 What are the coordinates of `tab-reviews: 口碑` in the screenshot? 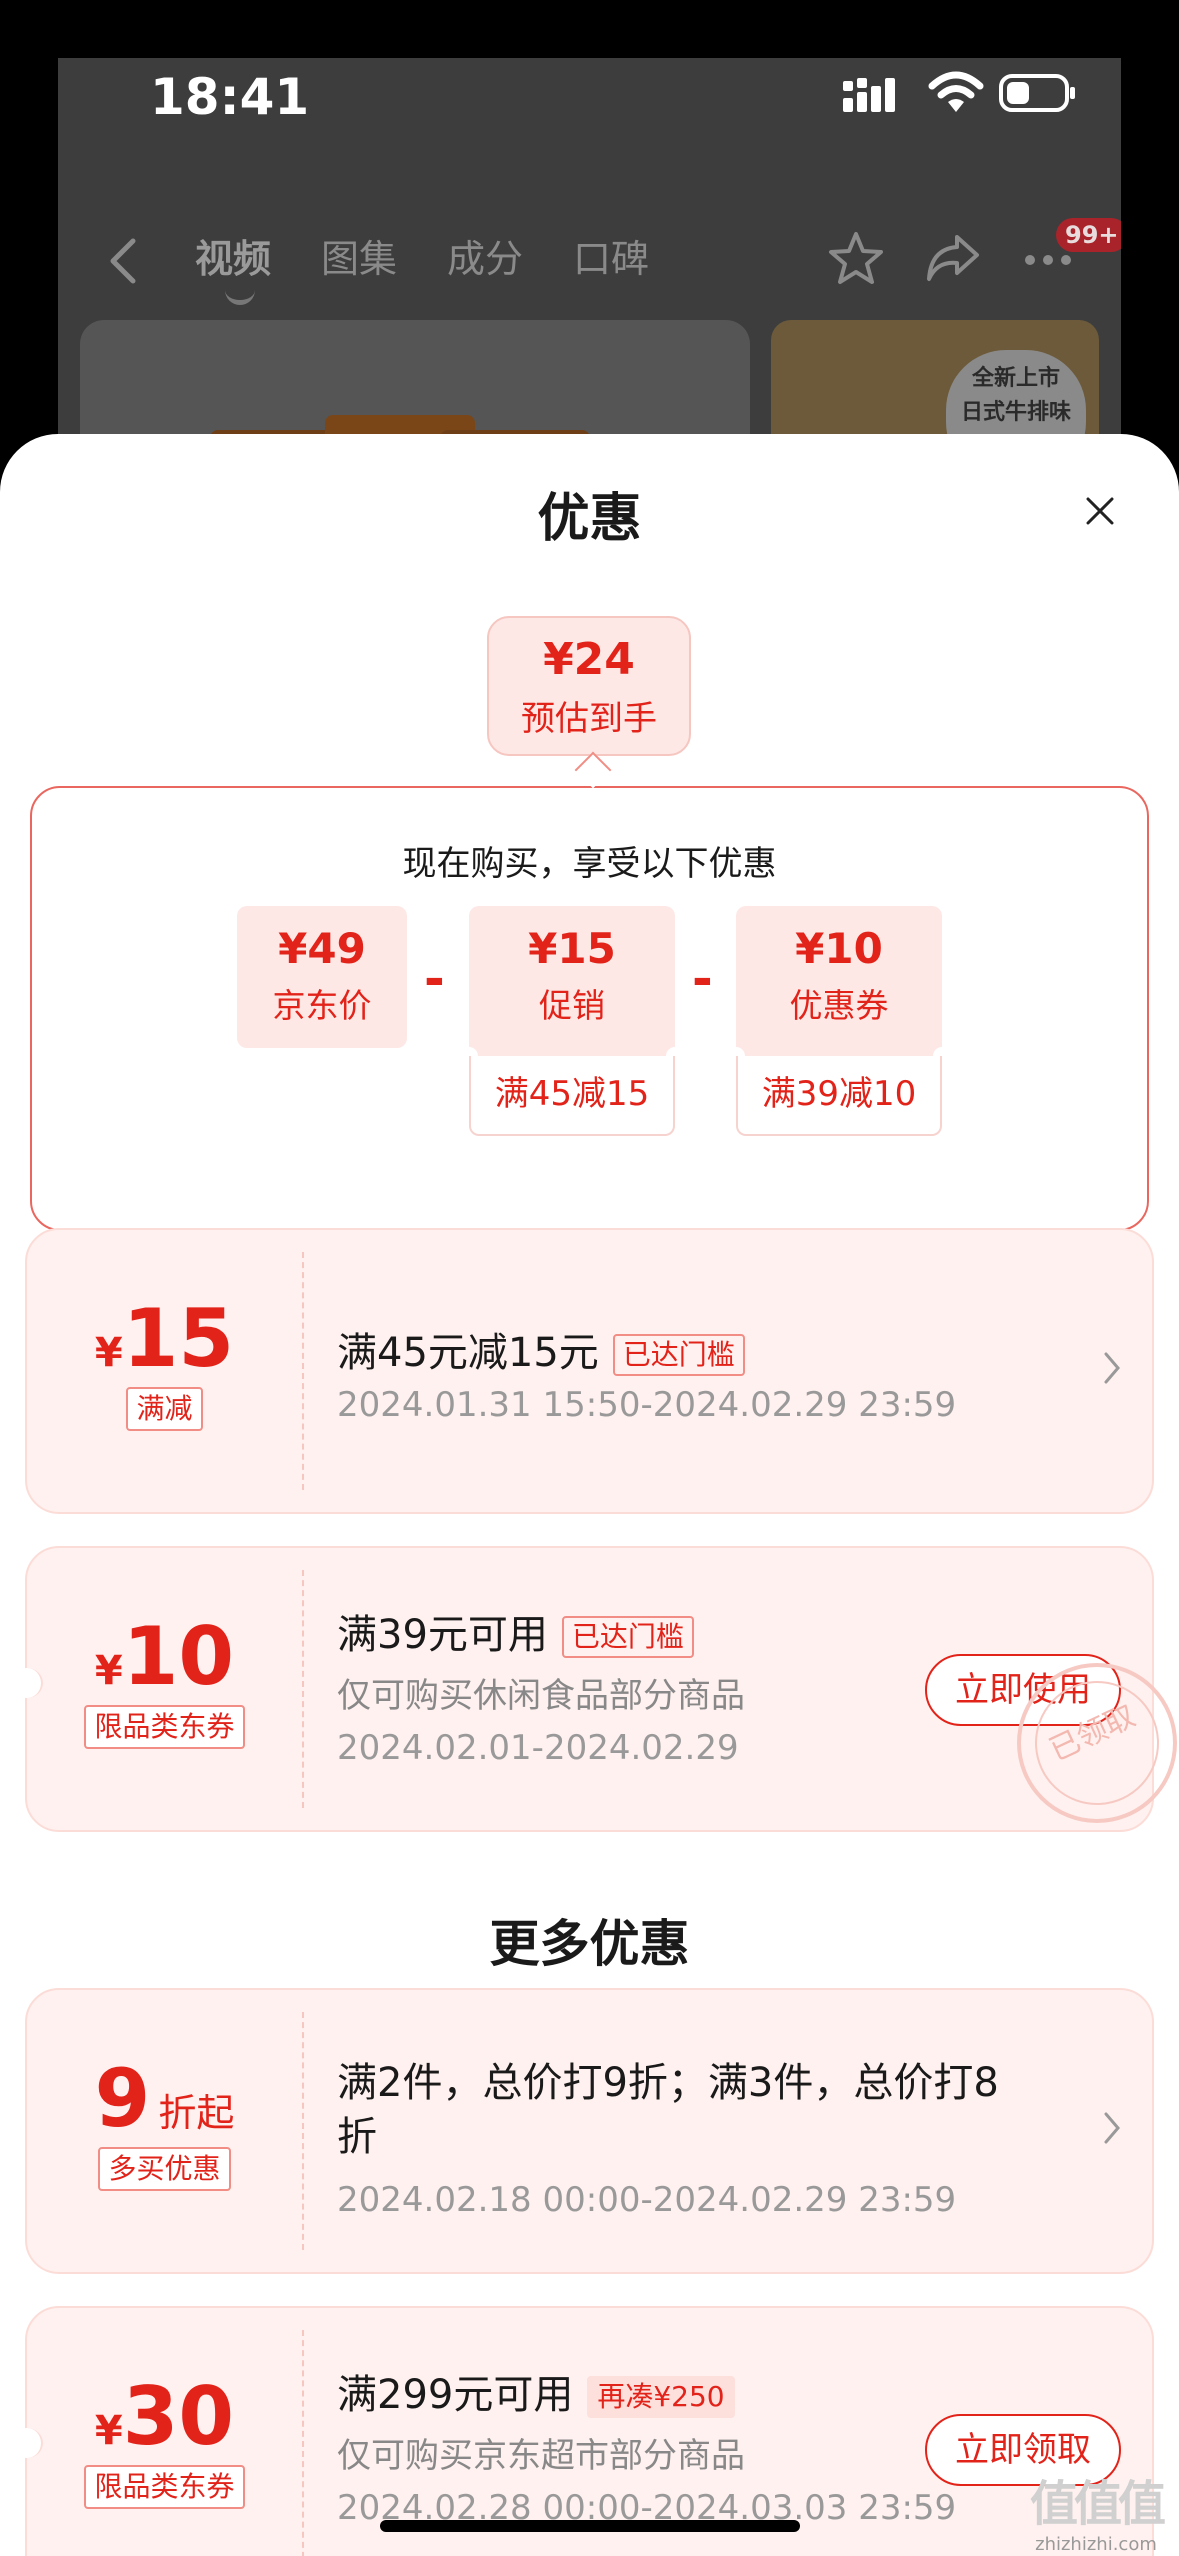 It's located at (611, 255).